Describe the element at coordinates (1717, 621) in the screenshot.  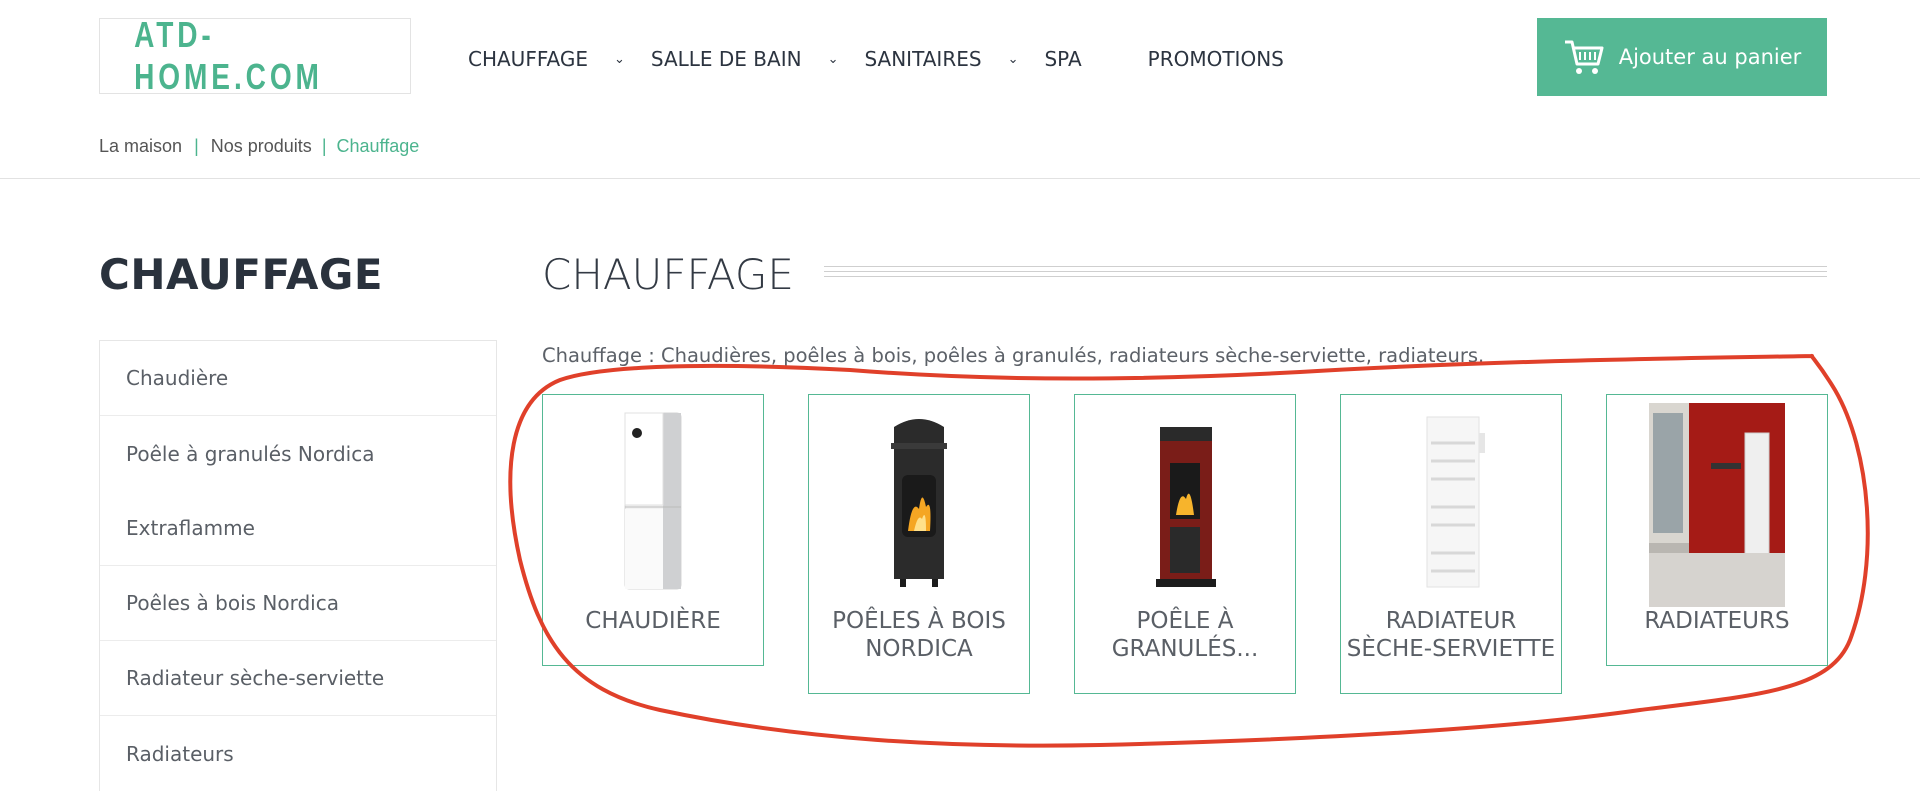
I see `category-card-label: RADIATEURS` at that location.